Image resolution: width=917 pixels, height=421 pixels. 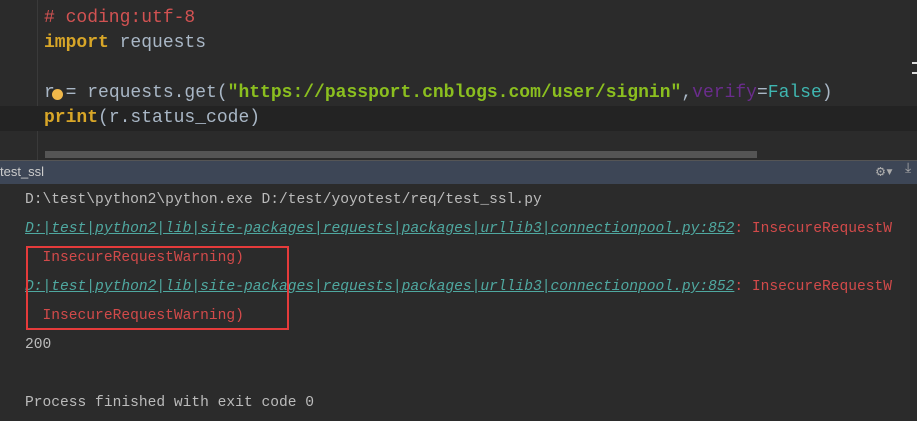 I want to click on boolean-literal: False, so click(x=794, y=93).